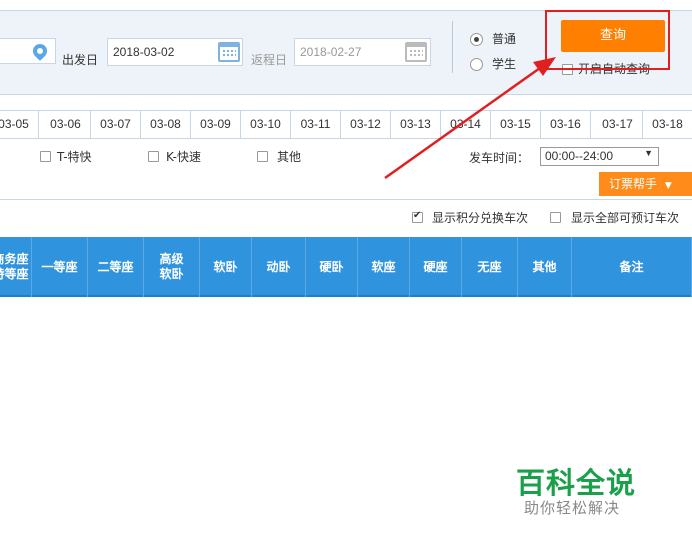 The width and height of the screenshot is (692, 551). What do you see at coordinates (544, 66) in the screenshot?
I see `arrow-head` at bounding box center [544, 66].